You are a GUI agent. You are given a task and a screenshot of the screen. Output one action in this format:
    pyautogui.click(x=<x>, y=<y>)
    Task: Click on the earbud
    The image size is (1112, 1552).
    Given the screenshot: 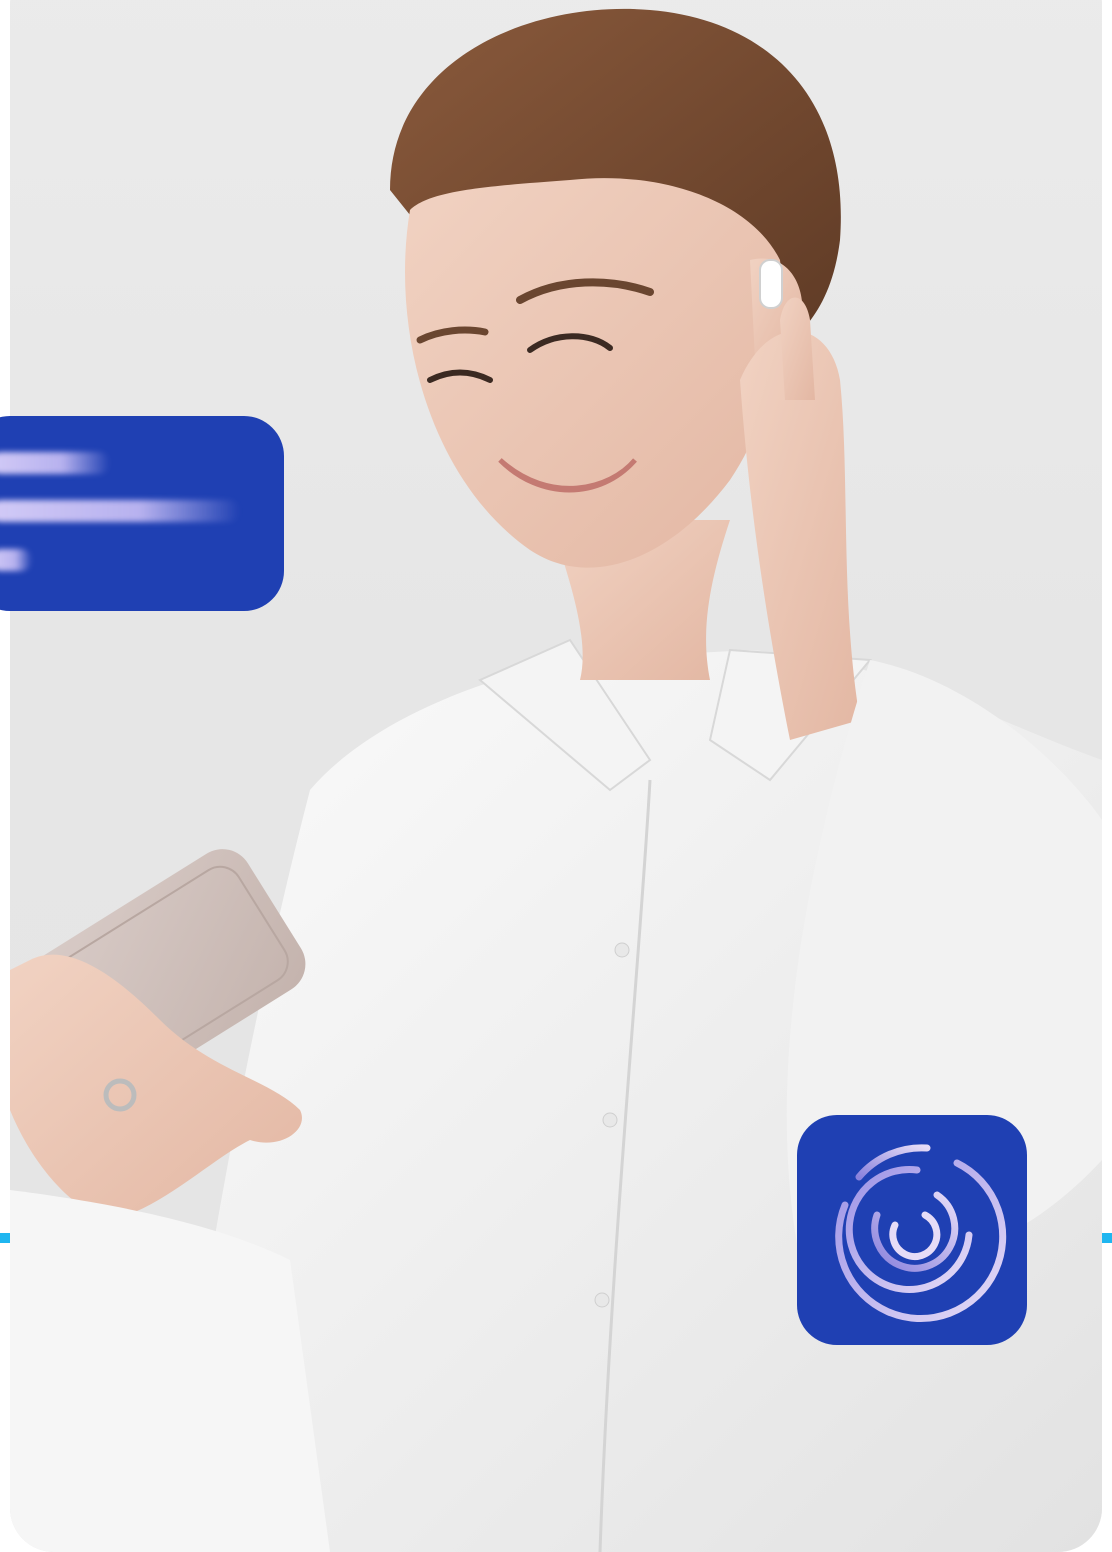 What is the action you would take?
    pyautogui.click(x=771, y=284)
    